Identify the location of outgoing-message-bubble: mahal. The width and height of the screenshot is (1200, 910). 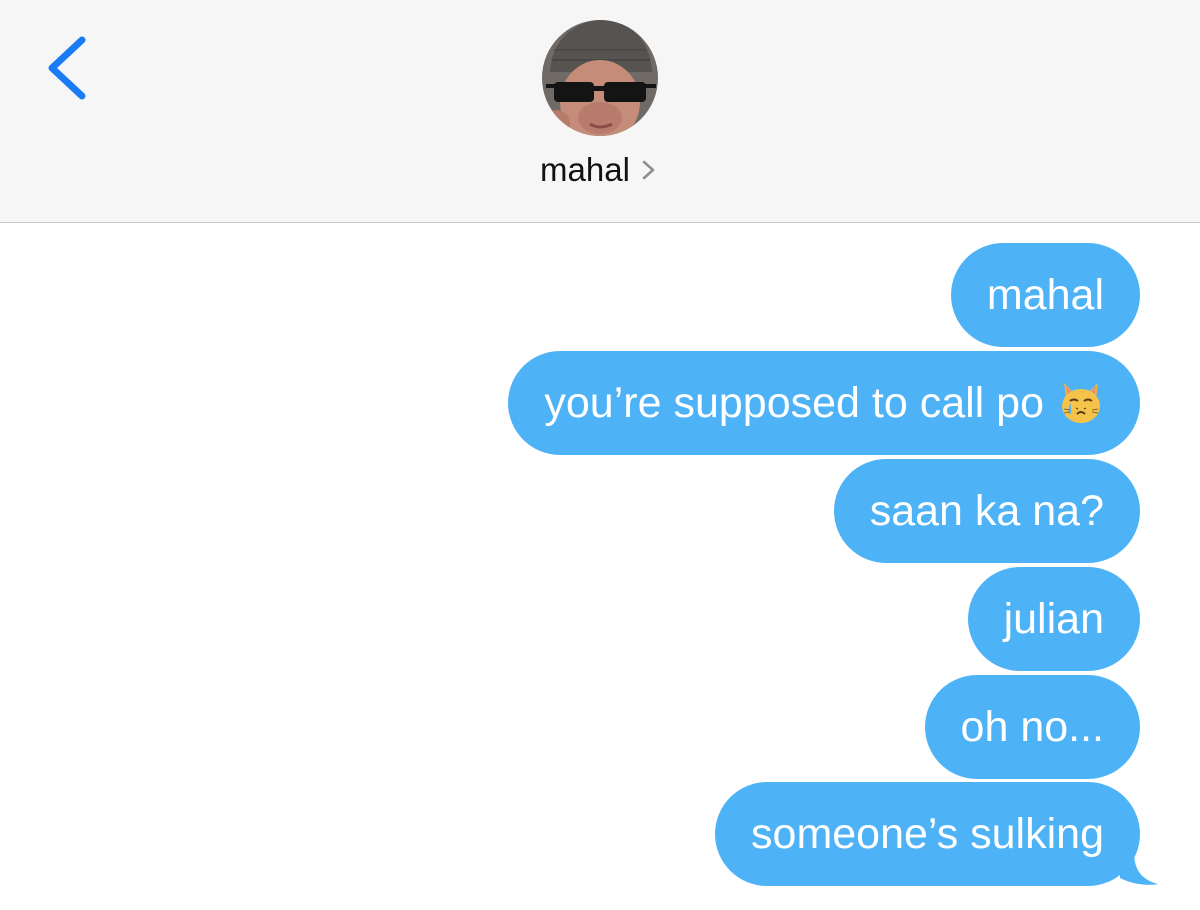
(1045, 295).